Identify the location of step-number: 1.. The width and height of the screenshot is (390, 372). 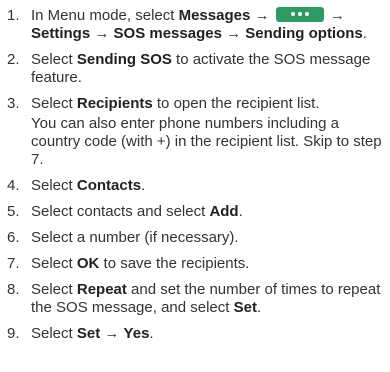
(13, 15).